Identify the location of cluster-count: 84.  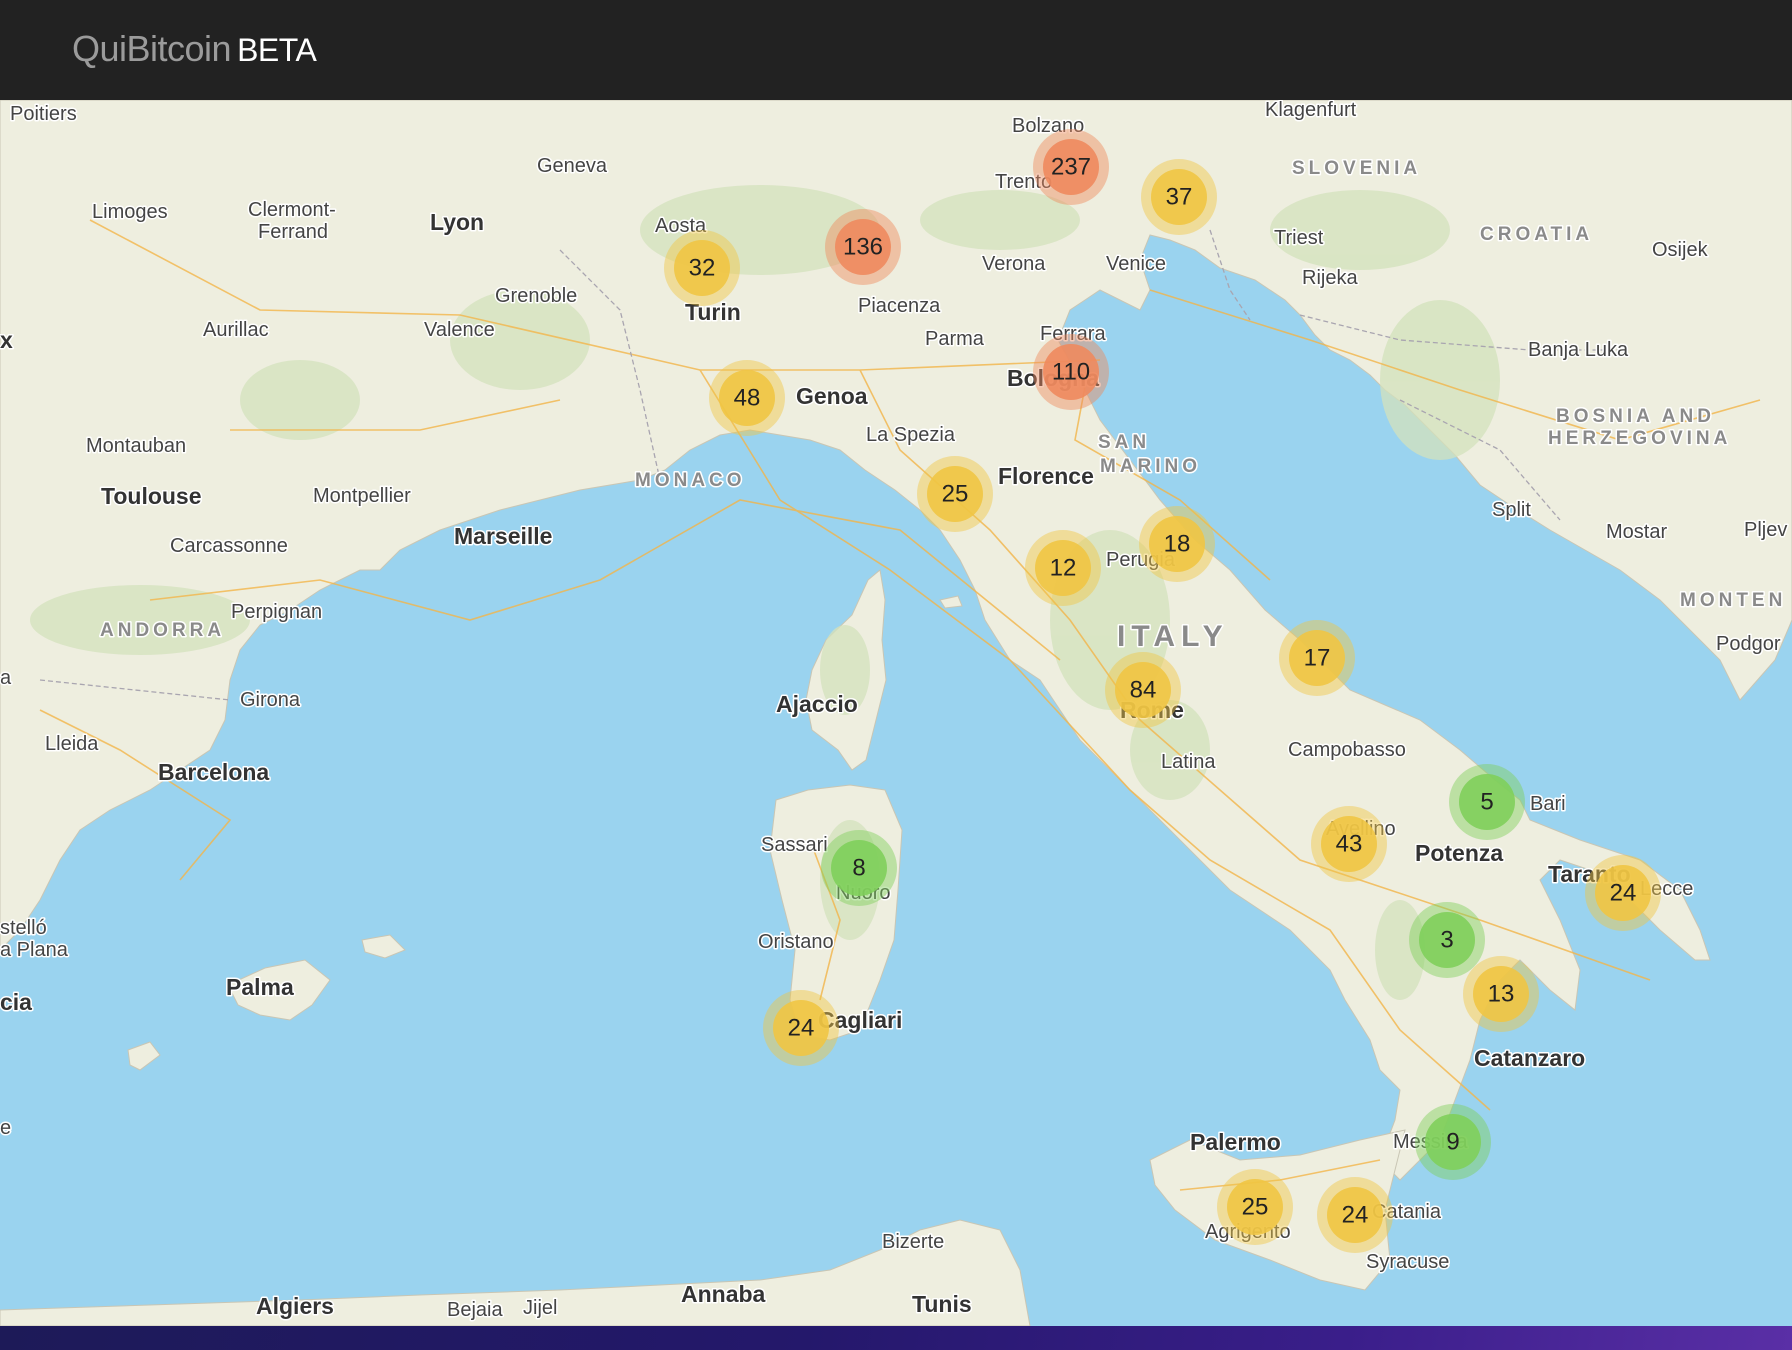
(1143, 690).